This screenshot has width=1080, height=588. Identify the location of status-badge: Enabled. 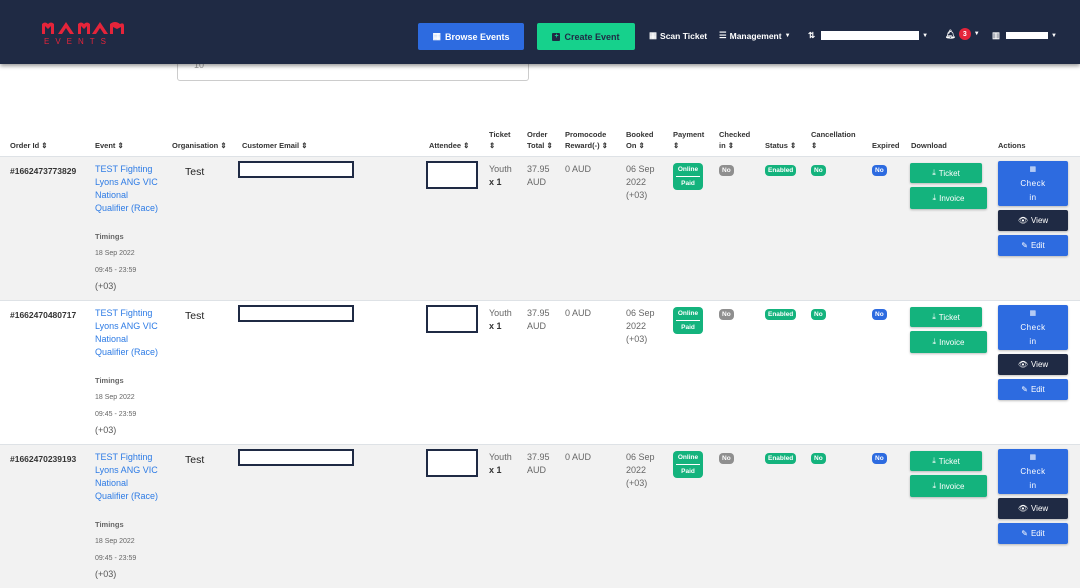
(781, 458).